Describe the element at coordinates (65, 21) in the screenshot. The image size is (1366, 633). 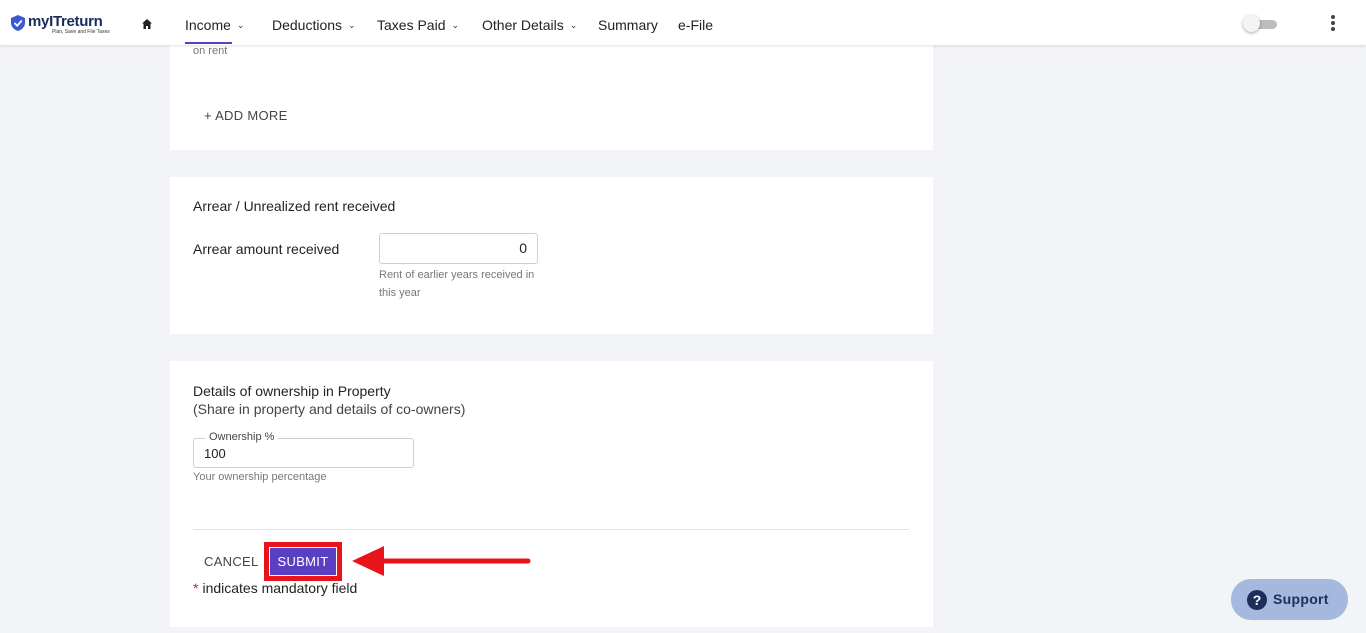
I see `brand-name: myITreturn` at that location.